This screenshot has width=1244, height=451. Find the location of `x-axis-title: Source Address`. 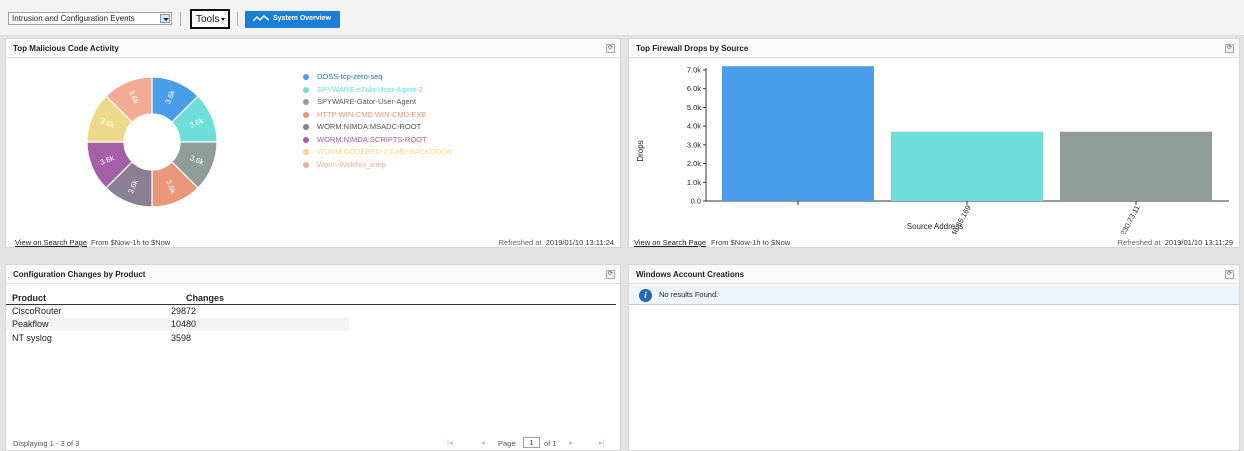

x-axis-title: Source Address is located at coordinates (935, 226).